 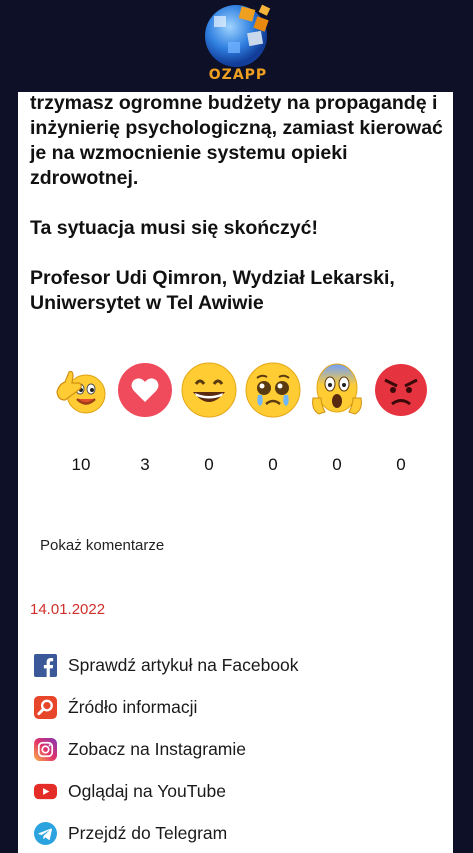 What do you see at coordinates (45, 833) in the screenshot?
I see `telegram-icon` at bounding box center [45, 833].